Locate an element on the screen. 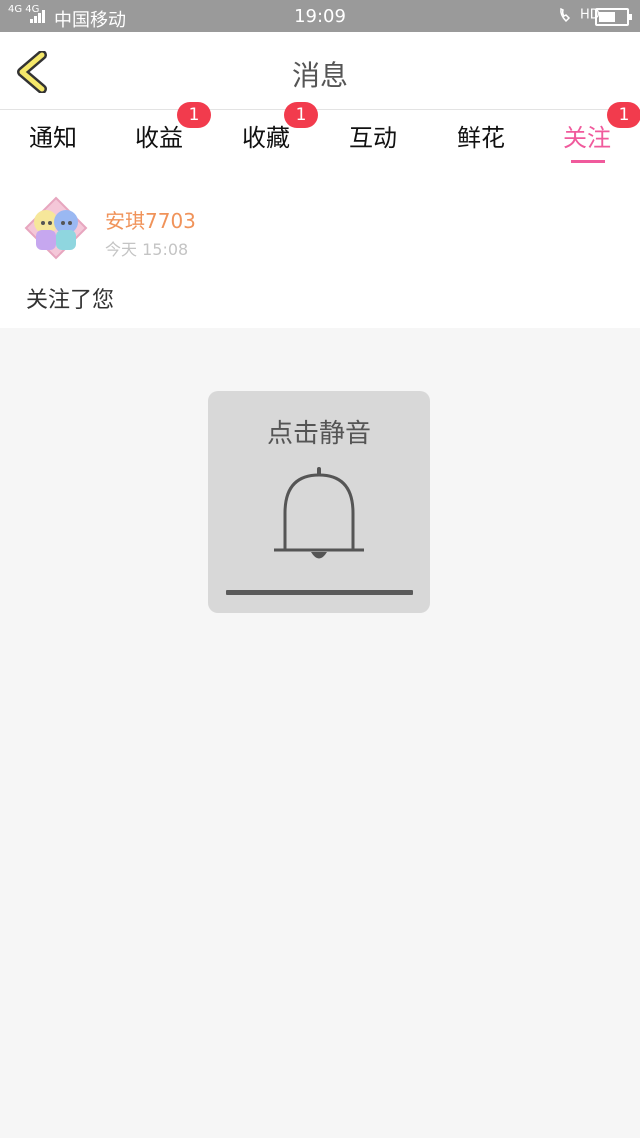  avatar is located at coordinates (56, 228).